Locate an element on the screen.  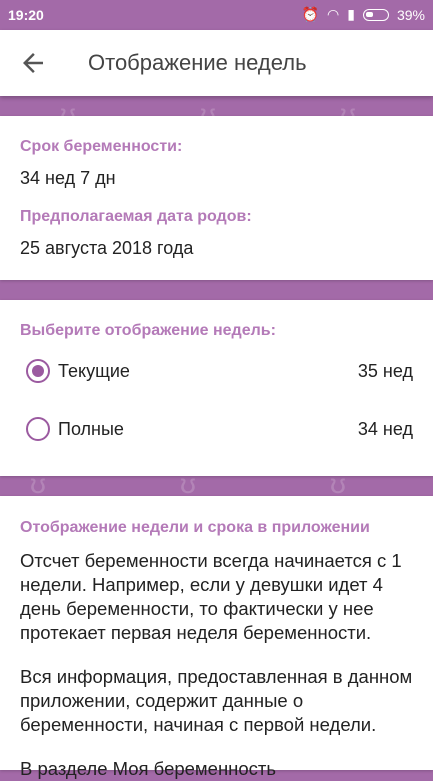
wifi-icon: ◠ is located at coordinates (333, 14).